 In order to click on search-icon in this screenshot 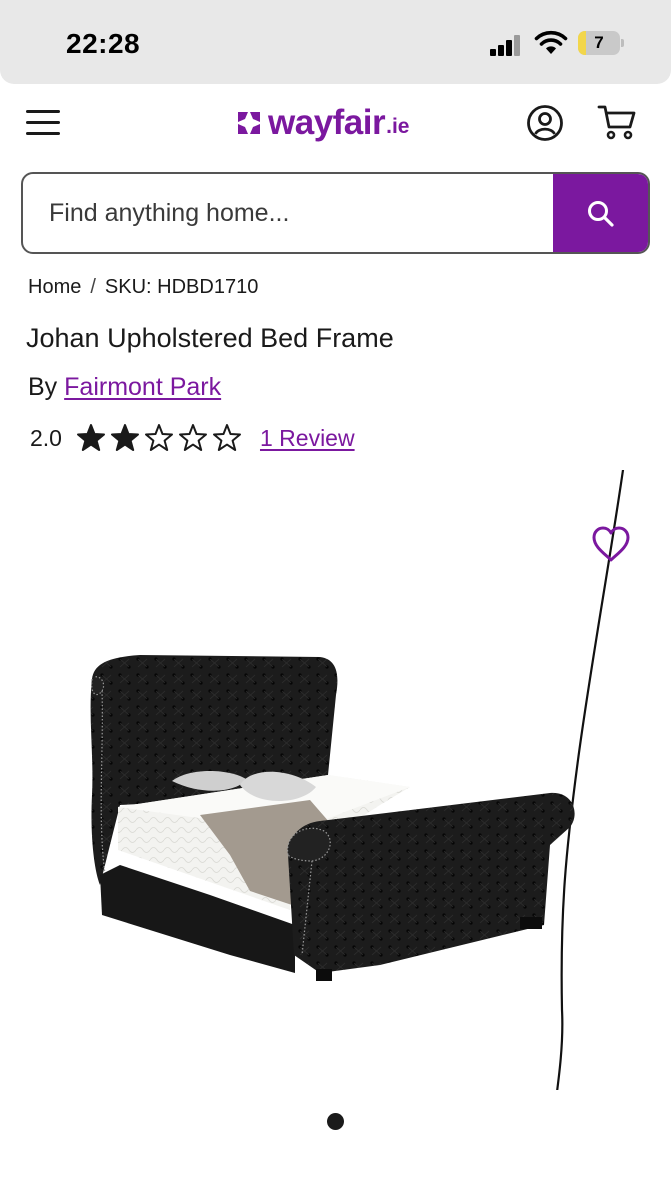, I will do `click(601, 214)`.